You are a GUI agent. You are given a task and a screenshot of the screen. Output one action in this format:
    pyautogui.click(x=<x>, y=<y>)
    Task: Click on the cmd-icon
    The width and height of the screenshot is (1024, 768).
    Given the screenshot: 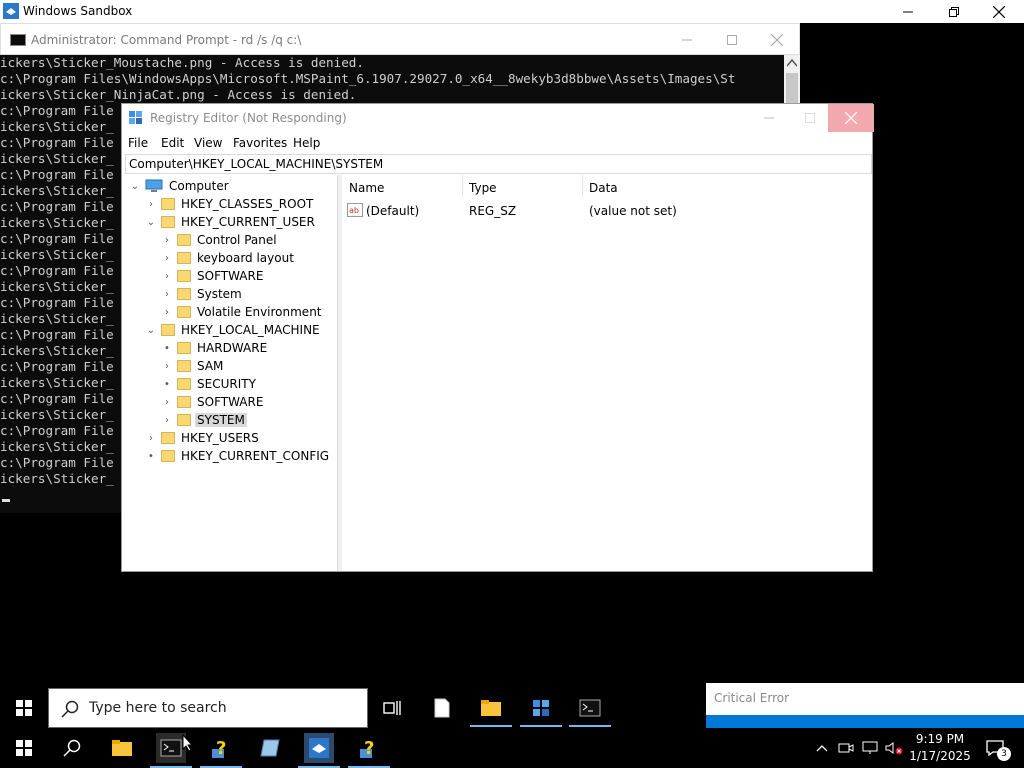 What is the action you would take?
    pyautogui.click(x=590, y=708)
    